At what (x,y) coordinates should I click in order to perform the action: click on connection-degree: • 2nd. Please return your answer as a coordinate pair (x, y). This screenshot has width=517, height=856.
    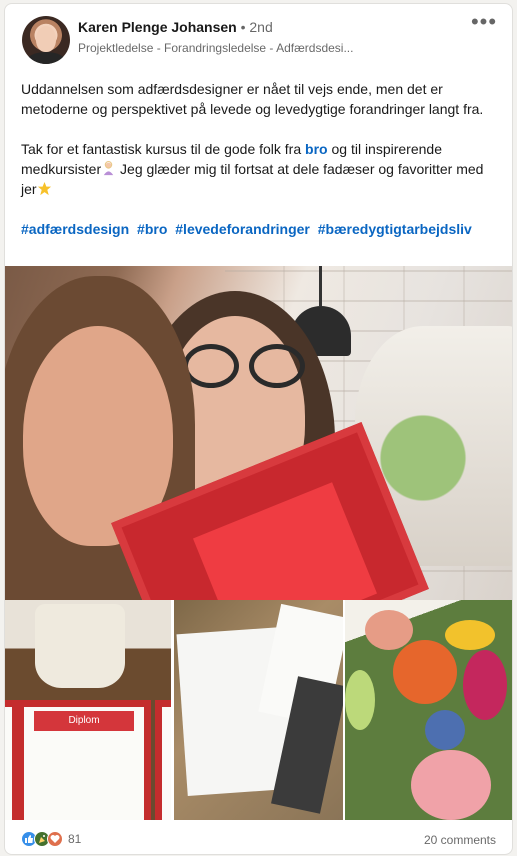
    Looking at the image, I should click on (256, 27).